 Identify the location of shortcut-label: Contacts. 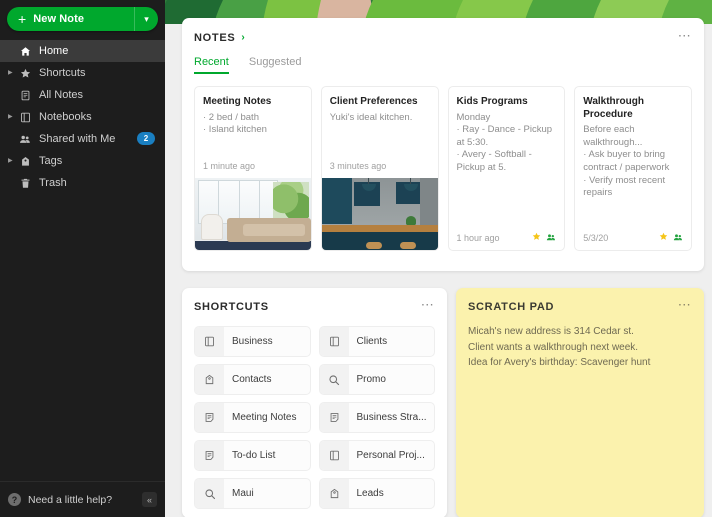
(252, 379).